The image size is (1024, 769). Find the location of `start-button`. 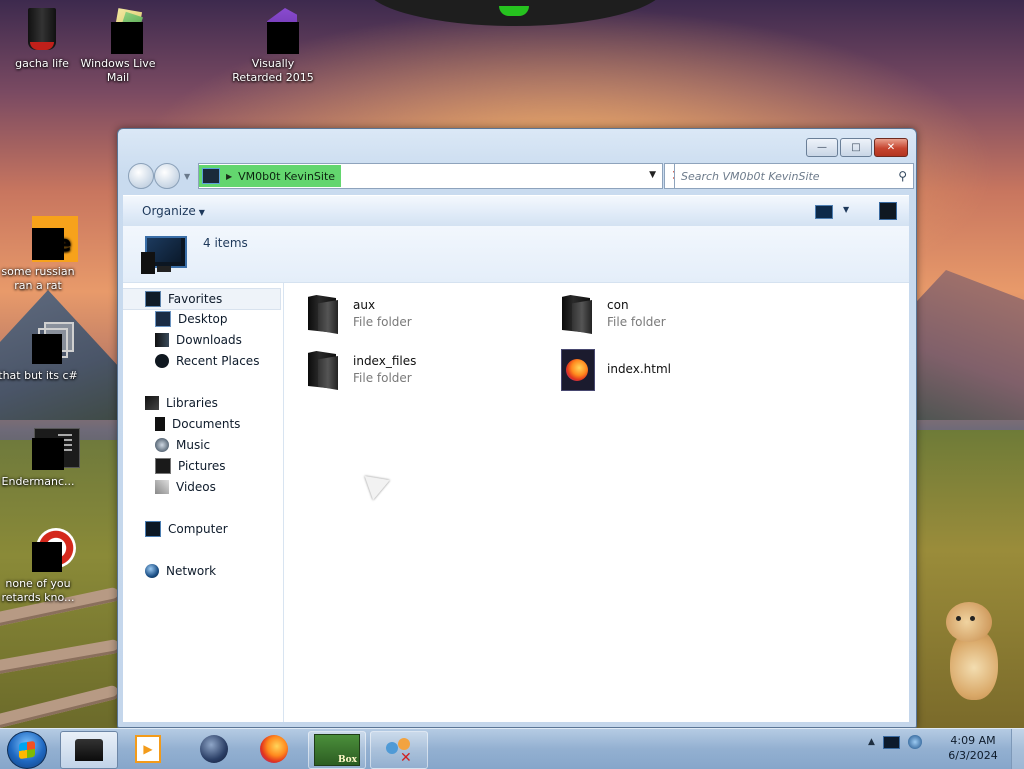

start-button is located at coordinates (27, 750).